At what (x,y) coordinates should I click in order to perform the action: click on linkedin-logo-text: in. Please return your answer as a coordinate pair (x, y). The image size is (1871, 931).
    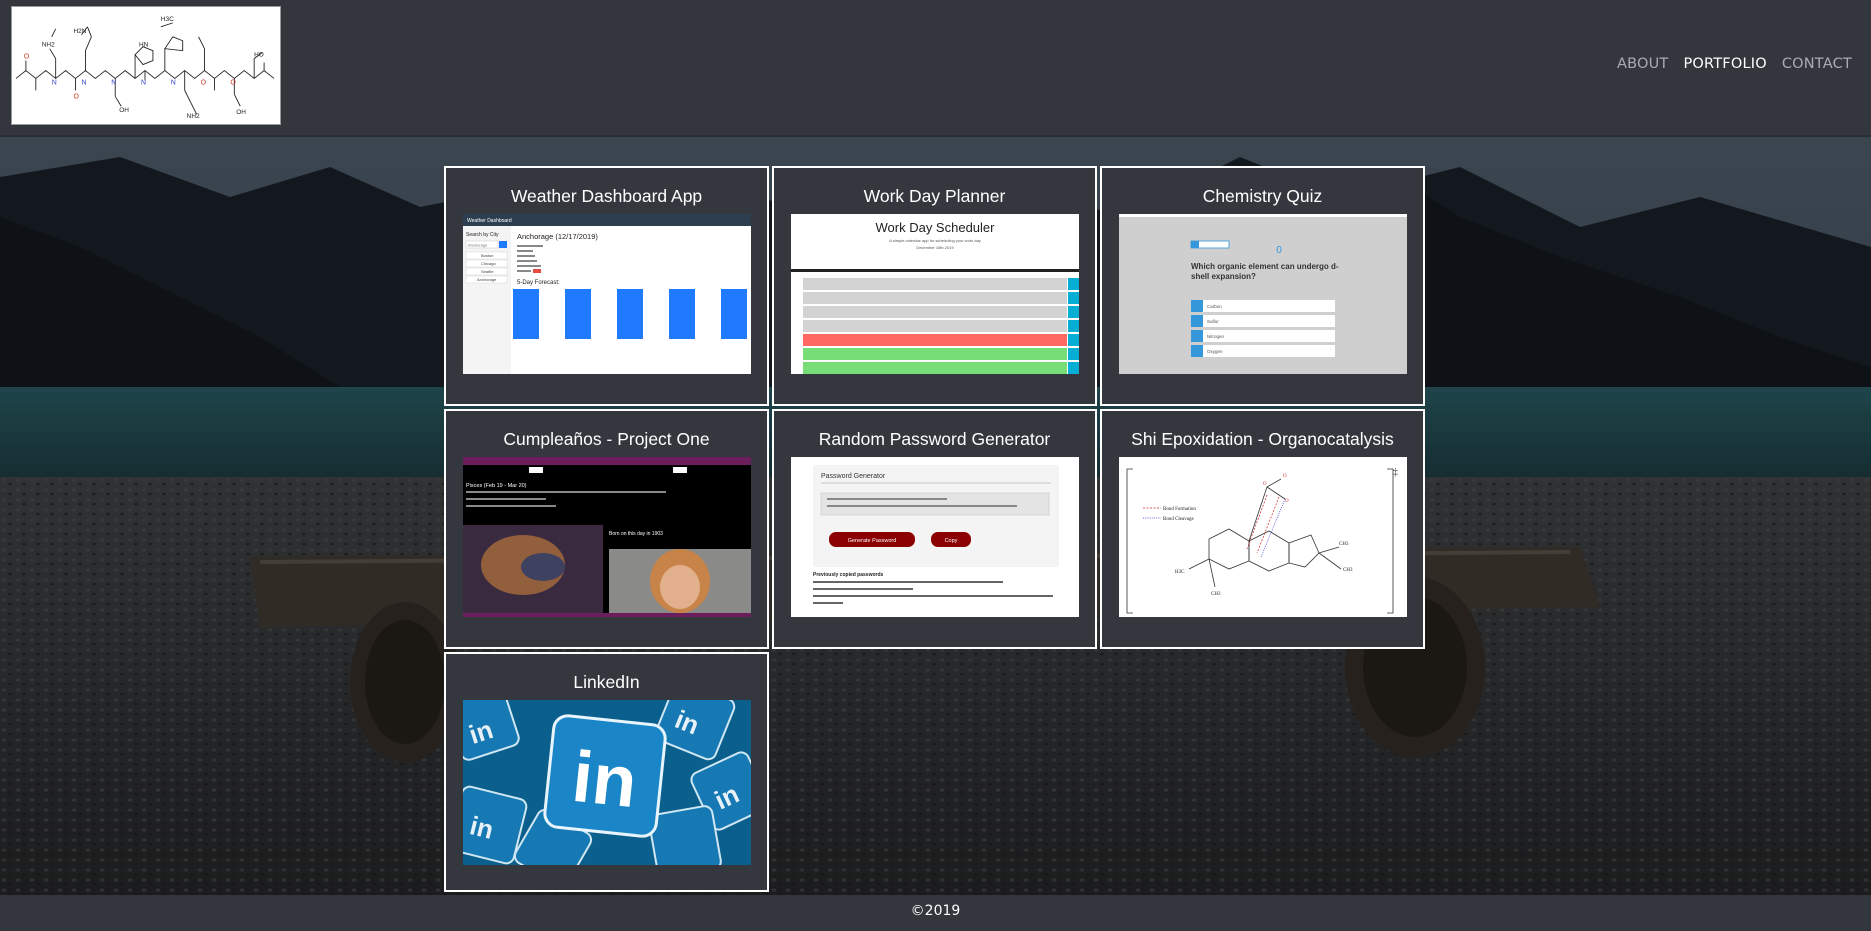
    Looking at the image, I should click on (605, 780).